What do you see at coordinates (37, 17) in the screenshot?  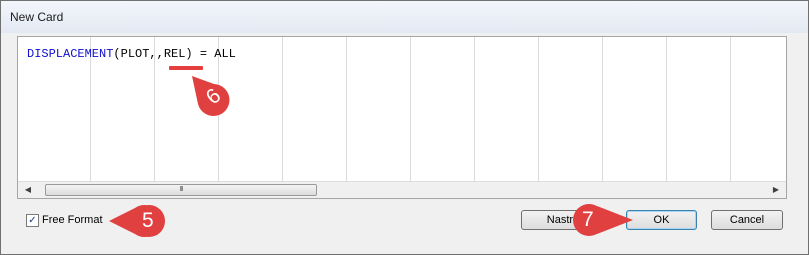 I see `dialog-title: New Card` at bounding box center [37, 17].